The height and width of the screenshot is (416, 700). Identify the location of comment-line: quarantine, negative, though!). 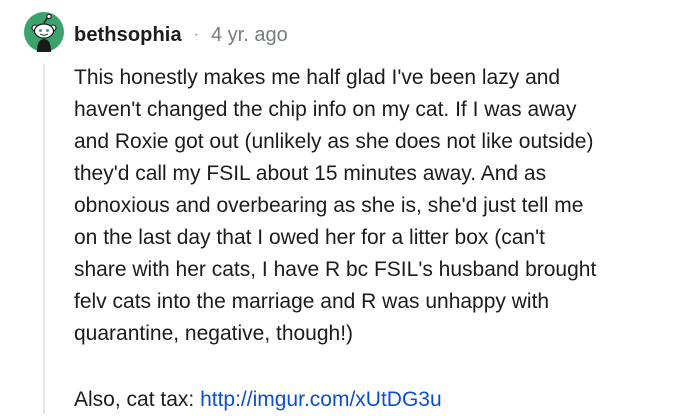
(214, 333).